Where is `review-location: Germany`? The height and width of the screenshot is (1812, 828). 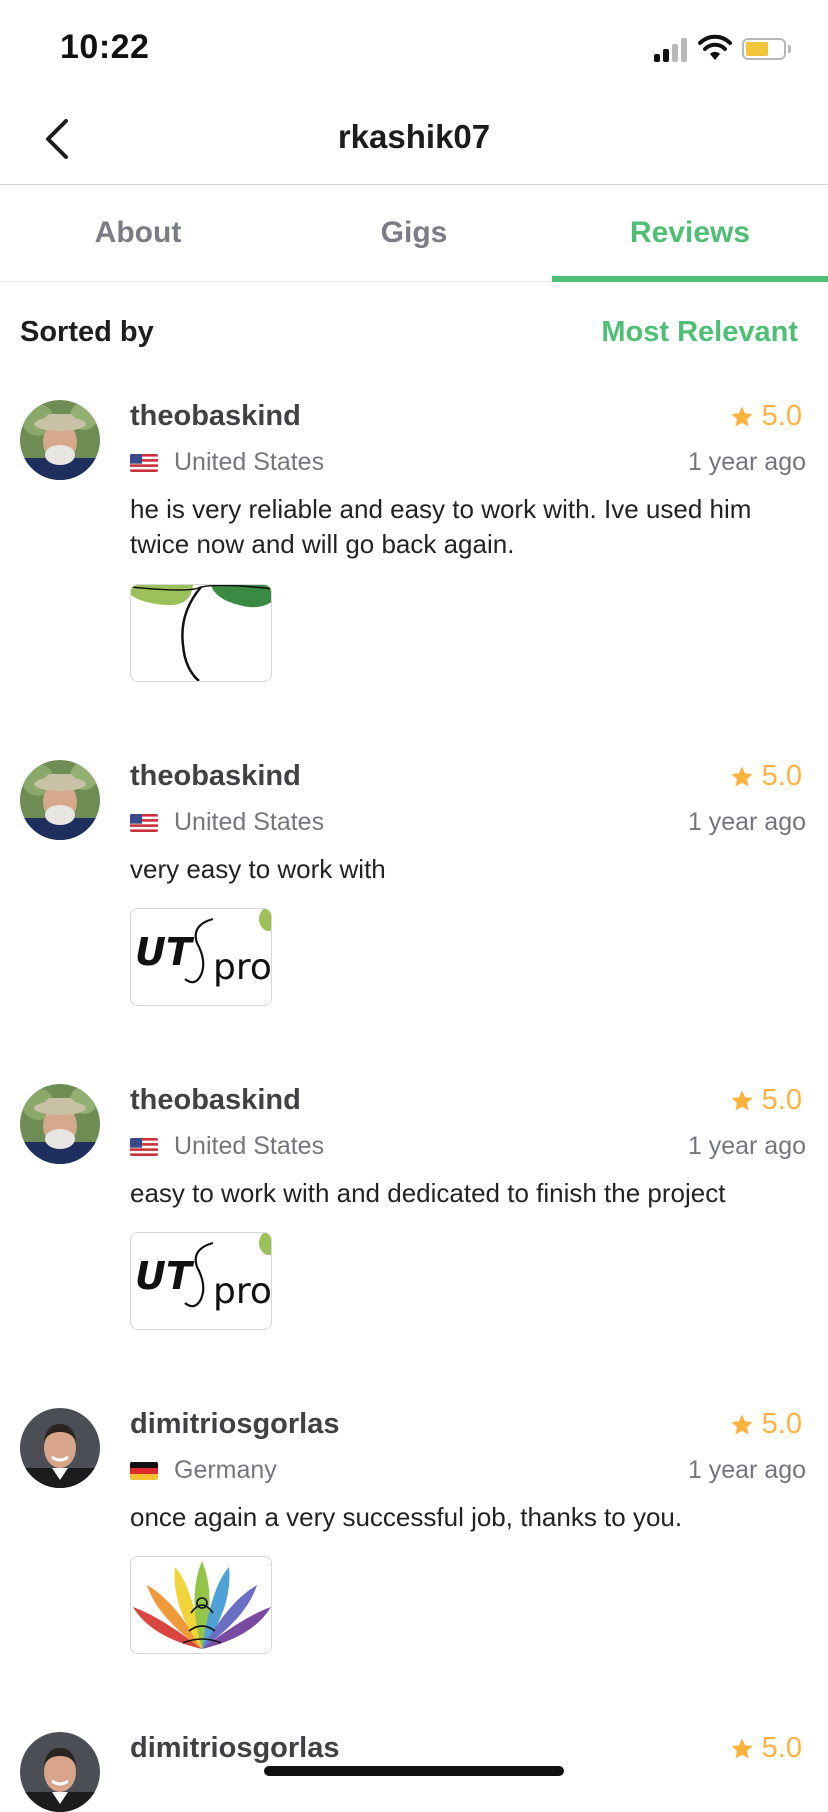 review-location: Germany is located at coordinates (203, 1470).